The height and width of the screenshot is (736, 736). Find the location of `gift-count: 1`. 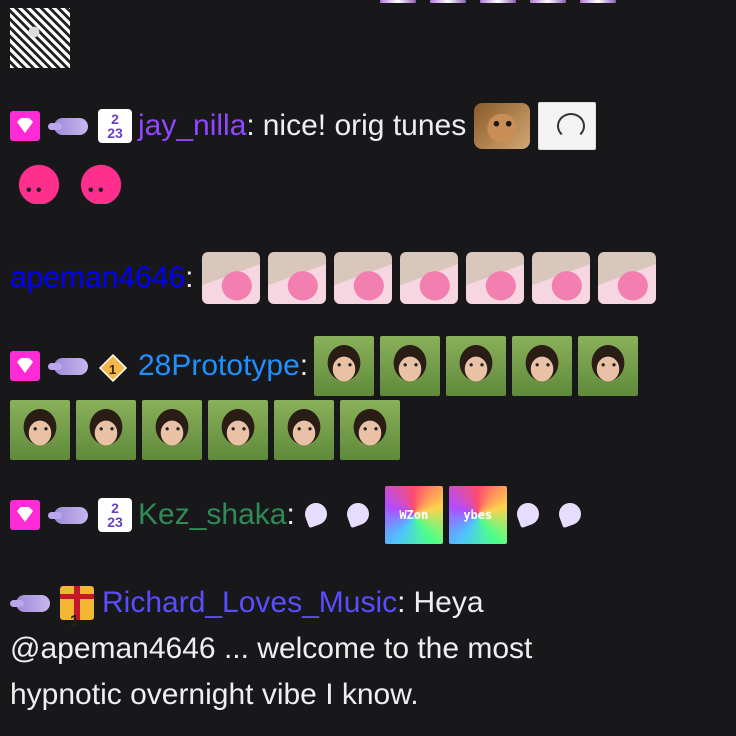

gift-count: 1 is located at coordinates (74, 621).